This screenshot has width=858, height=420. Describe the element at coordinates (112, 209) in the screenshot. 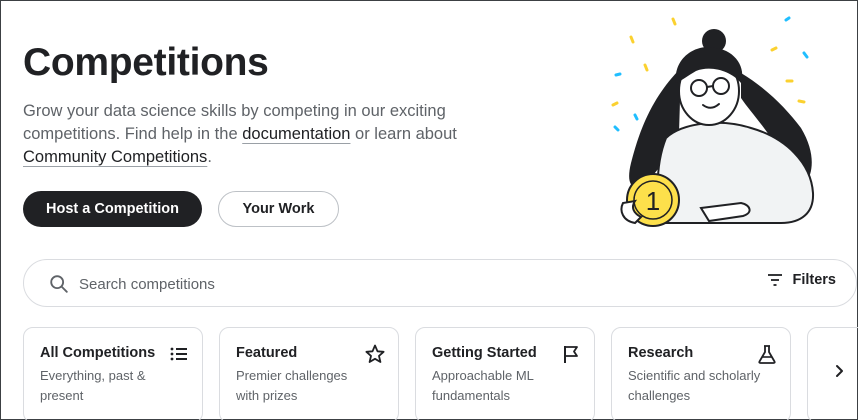

I see `host-competition-button: Host a Competition` at that location.